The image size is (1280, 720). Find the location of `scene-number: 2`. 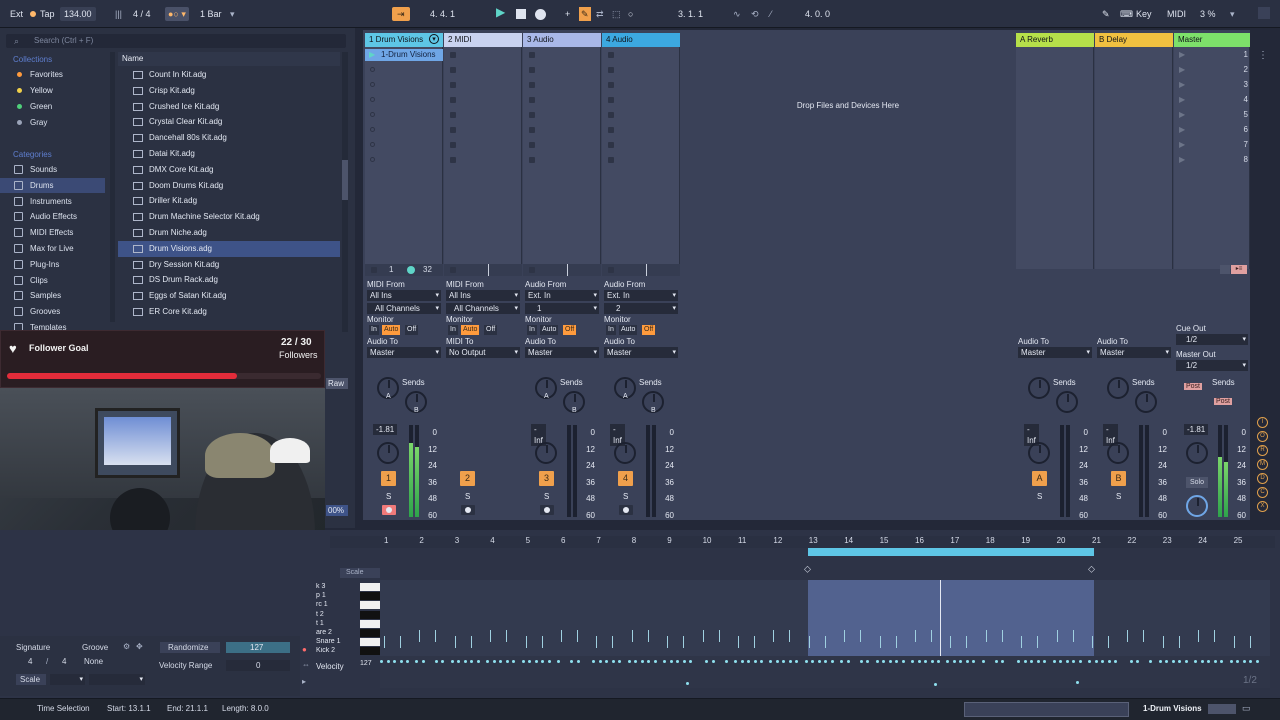

scene-number: 2 is located at coordinates (1242, 69).